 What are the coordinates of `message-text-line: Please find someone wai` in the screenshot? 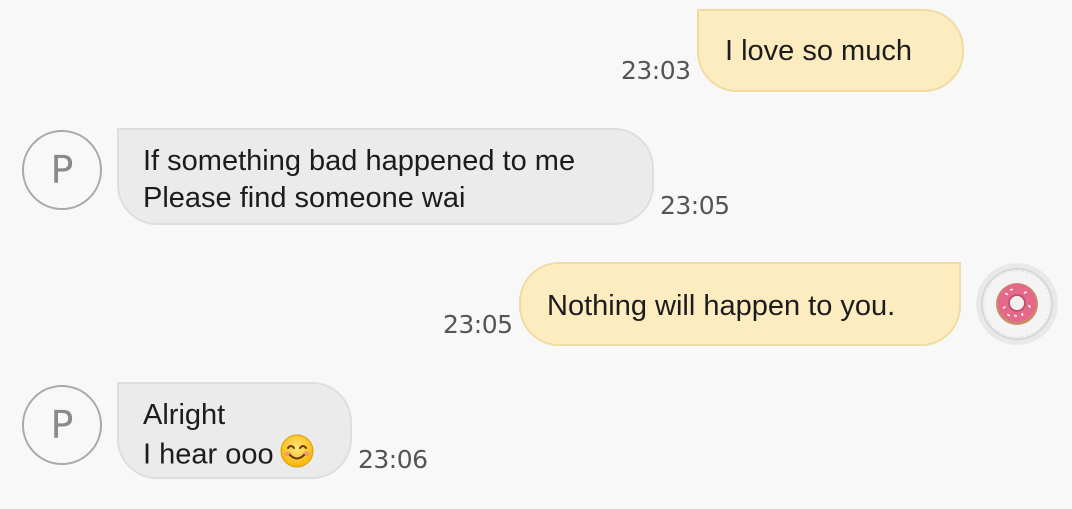 It's located at (304, 198).